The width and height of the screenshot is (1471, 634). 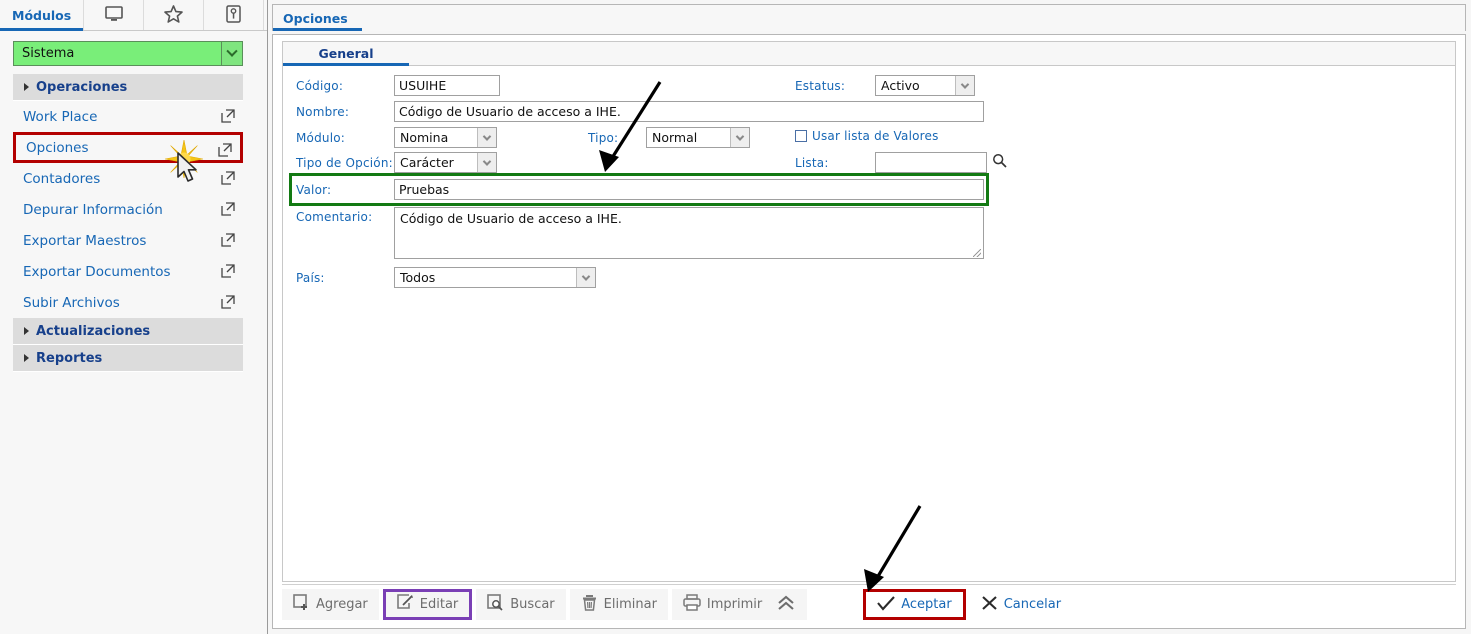 I want to click on usar-lista-checkbox, so click(x=801, y=136).